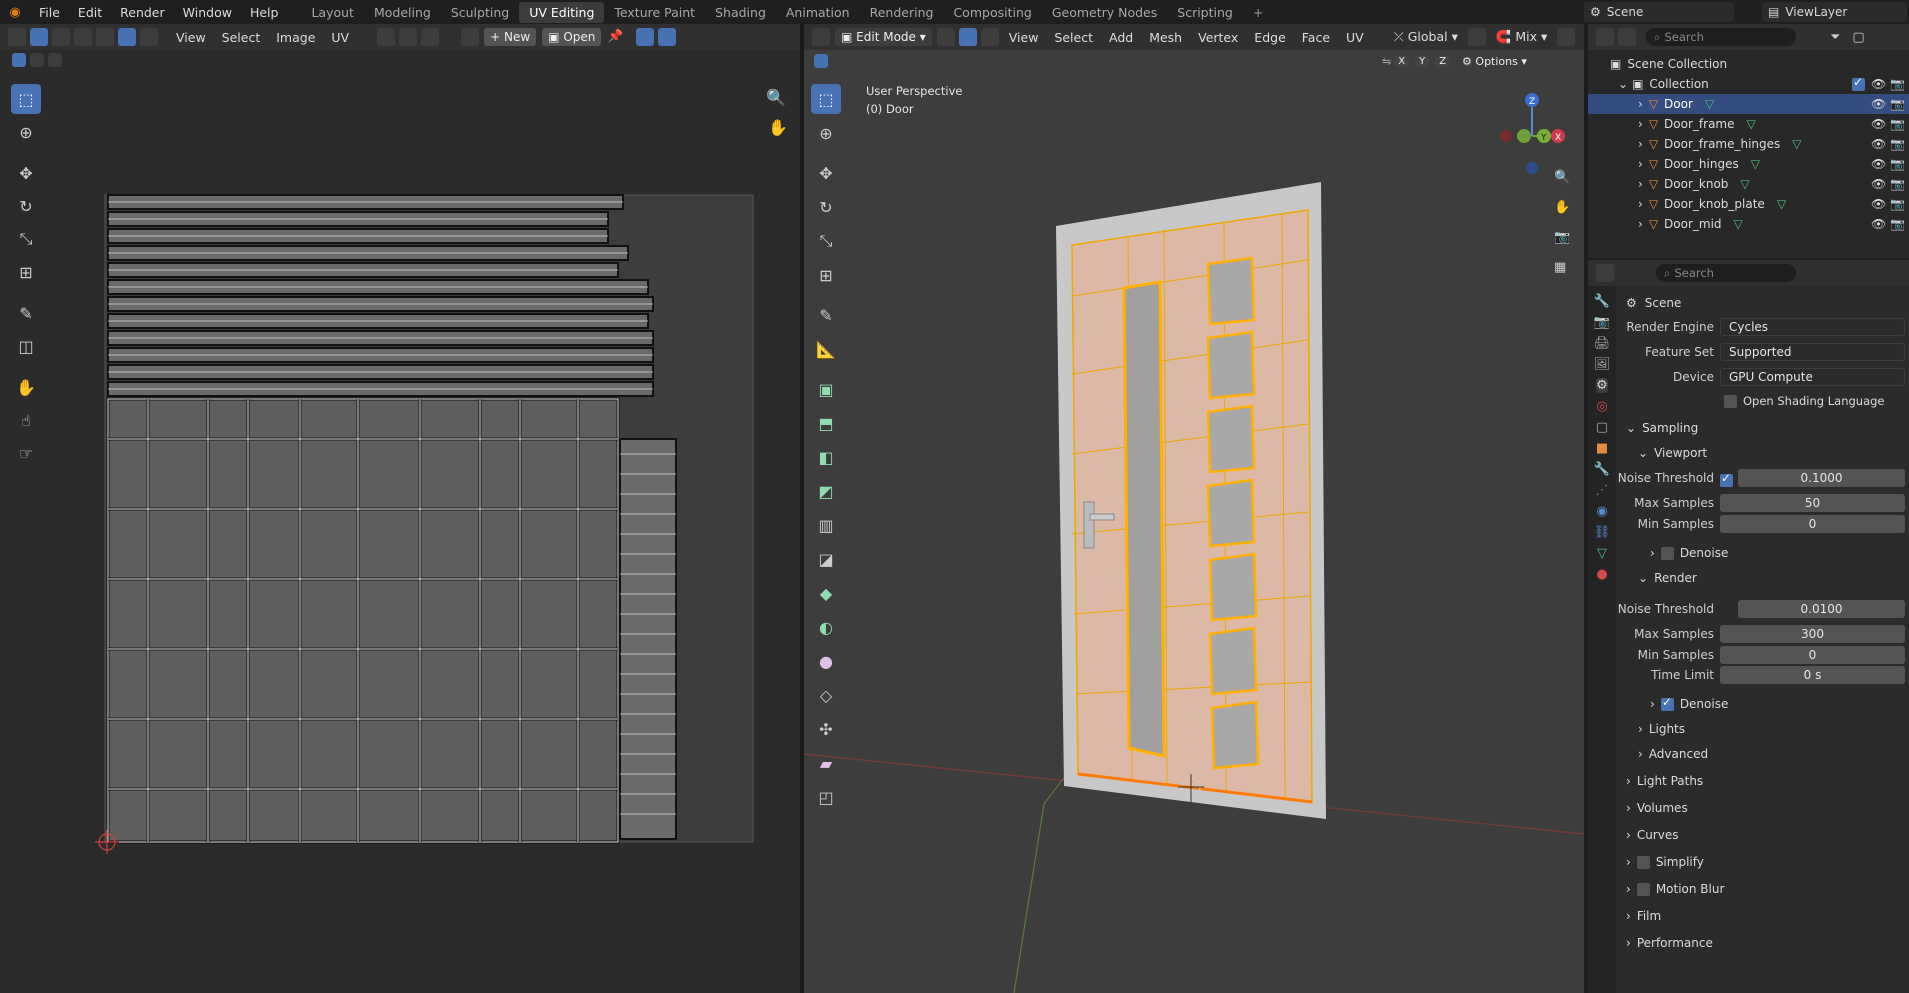  Describe the element at coordinates (821, 61) in the screenshot. I see `vp-select-new-icon` at that location.